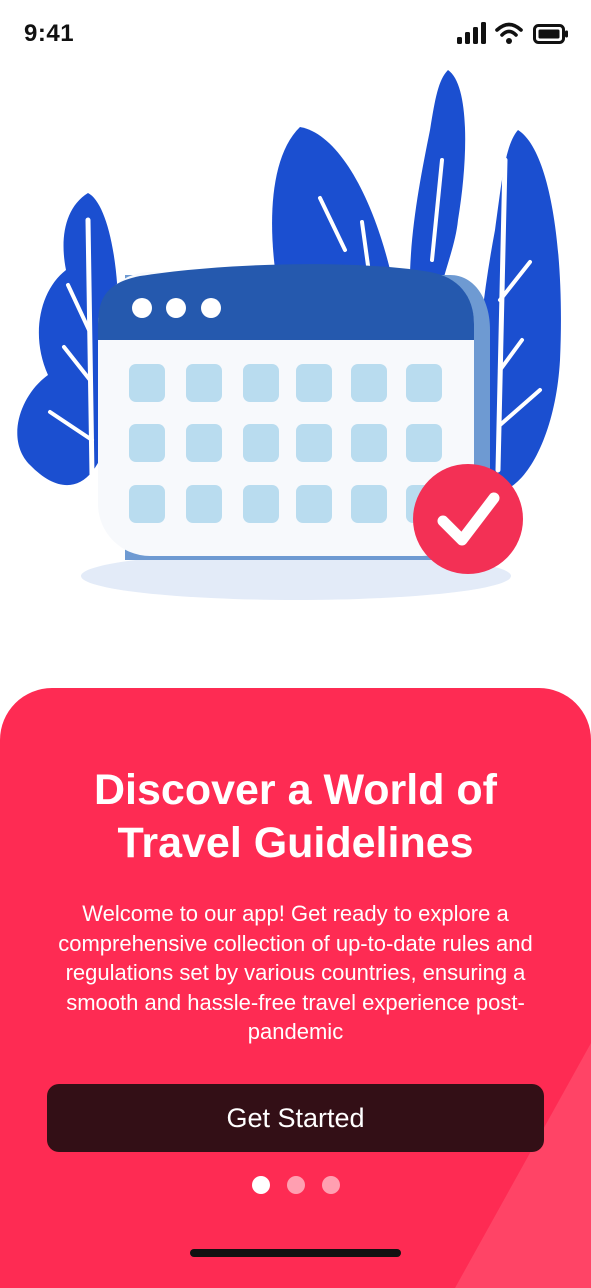 The width and height of the screenshot is (591, 1288). What do you see at coordinates (295, 1118) in the screenshot?
I see `get-started-button: Get Started` at bounding box center [295, 1118].